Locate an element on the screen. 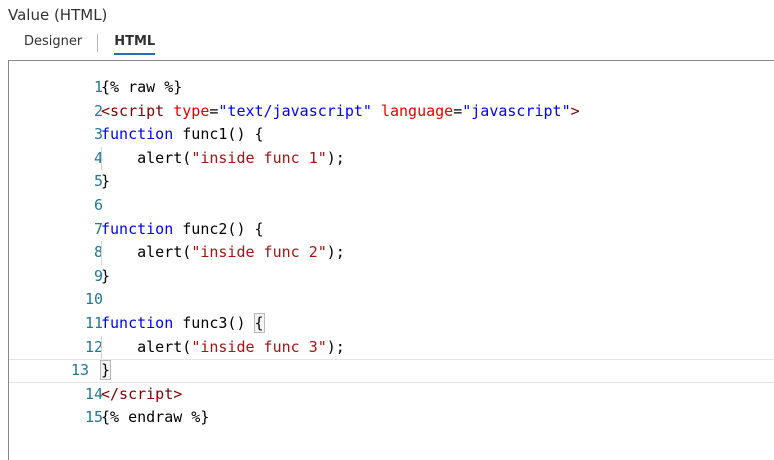  line-text: {% endraw %} is located at coordinates (155, 418).